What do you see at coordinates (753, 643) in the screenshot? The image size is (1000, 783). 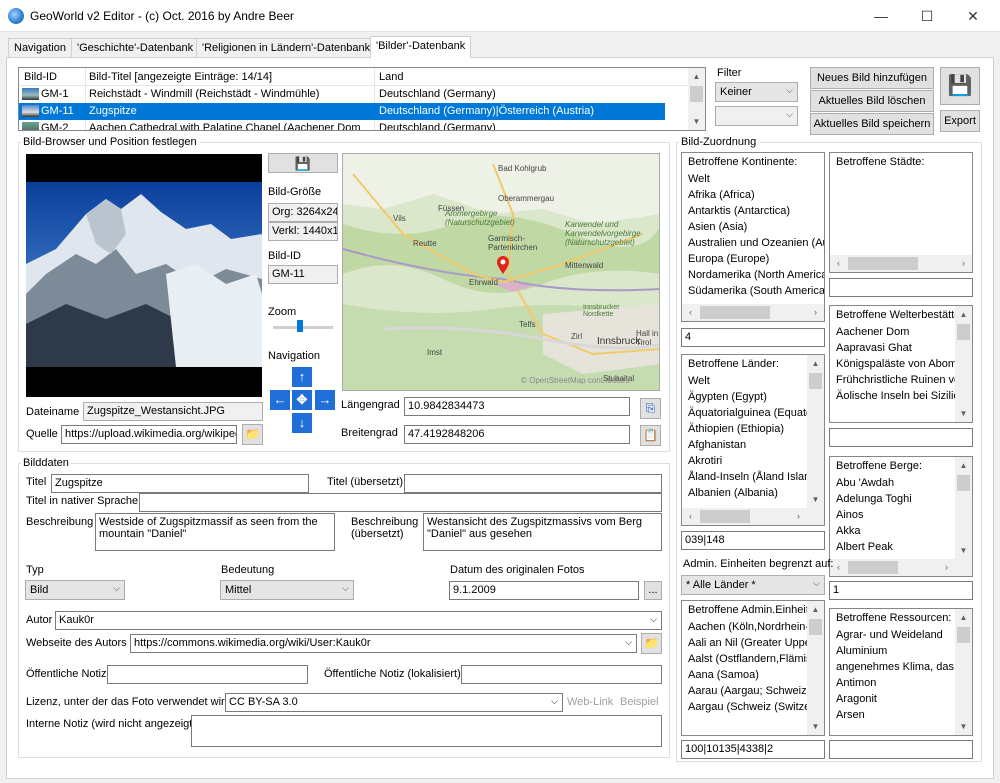 I see `list-item: Aali an Nil (Greater Upper` at bounding box center [753, 643].